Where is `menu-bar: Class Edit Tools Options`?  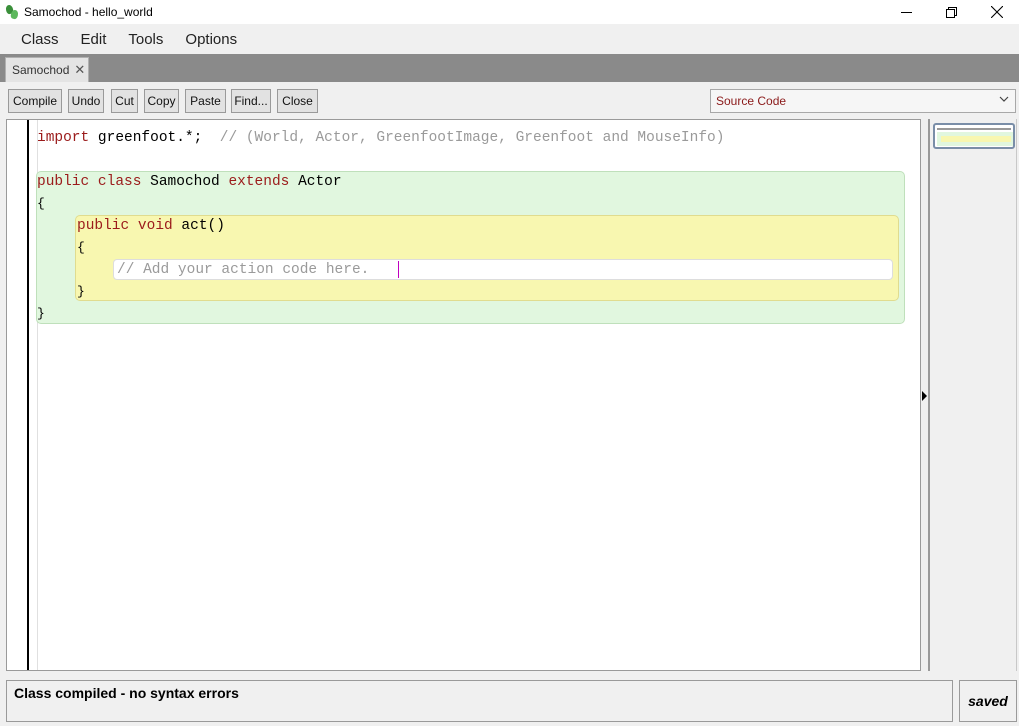 menu-bar: Class Edit Tools Options is located at coordinates (509, 39).